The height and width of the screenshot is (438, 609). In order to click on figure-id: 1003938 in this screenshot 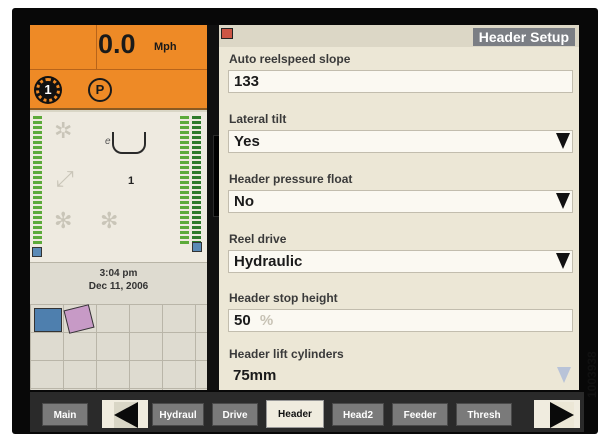, I will do `click(592, 375)`.